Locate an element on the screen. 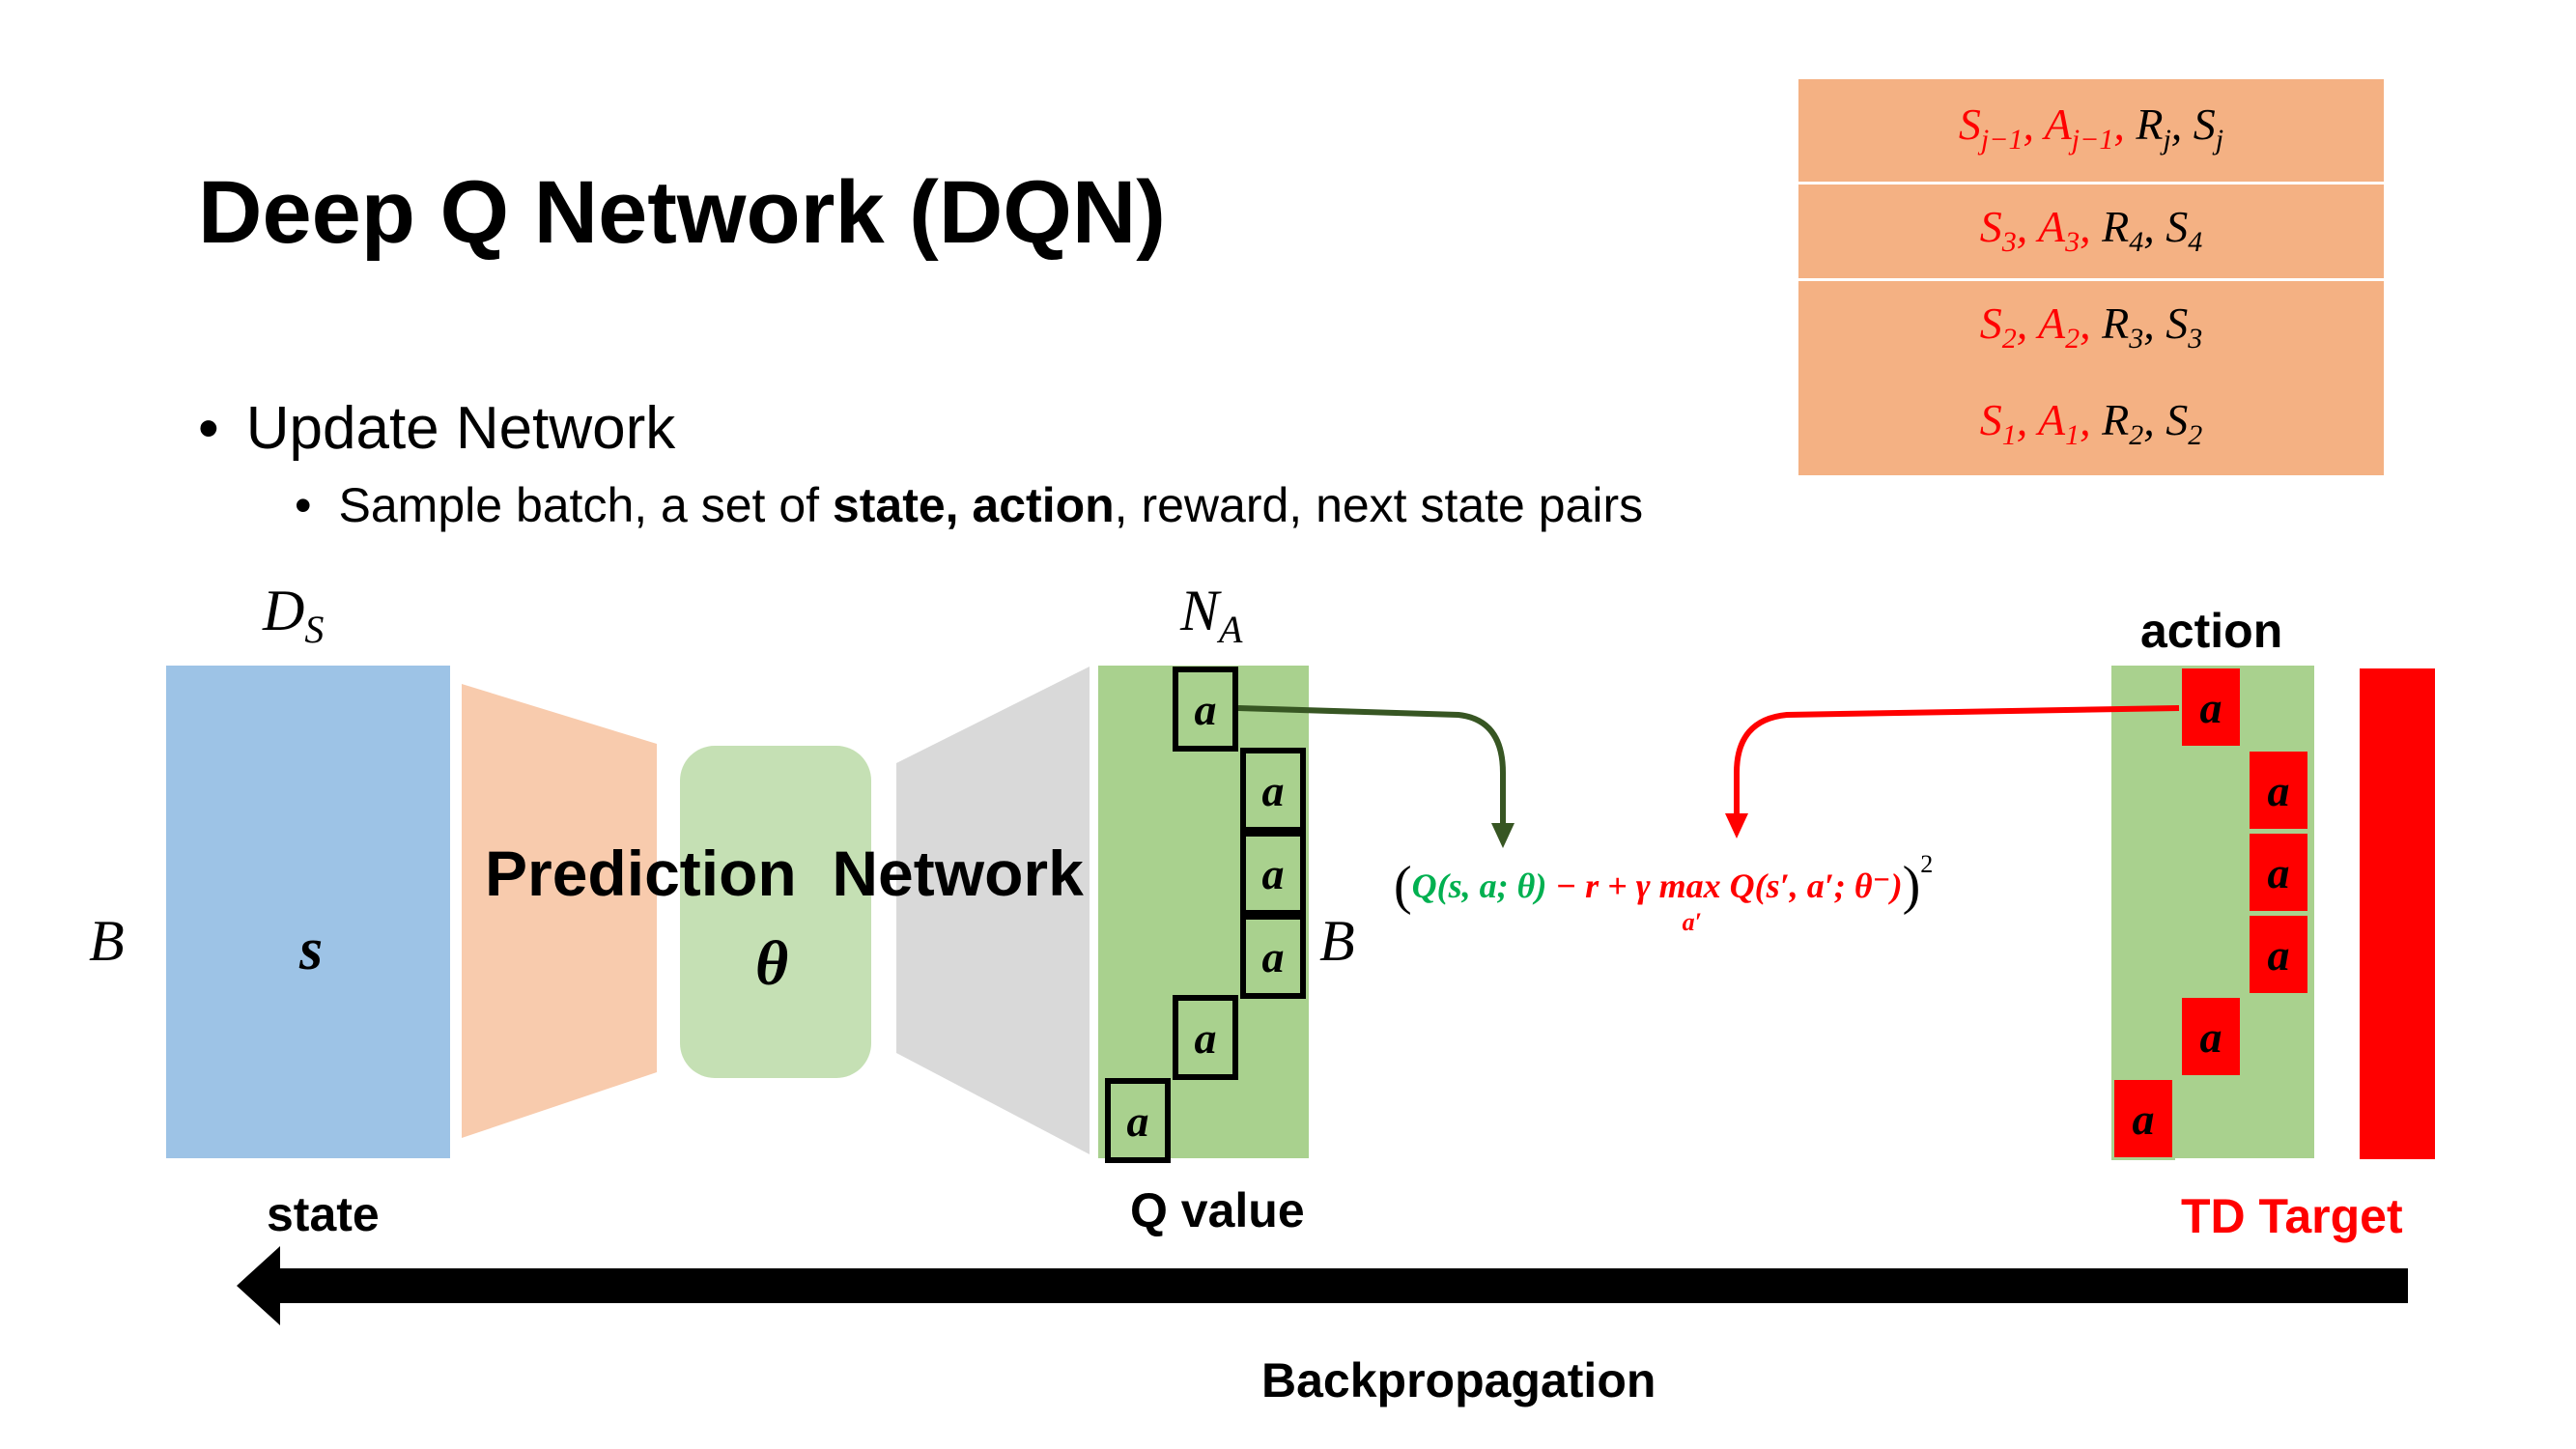 This screenshot has width=2576, height=1449. state-caption: state is located at coordinates (323, 1214).